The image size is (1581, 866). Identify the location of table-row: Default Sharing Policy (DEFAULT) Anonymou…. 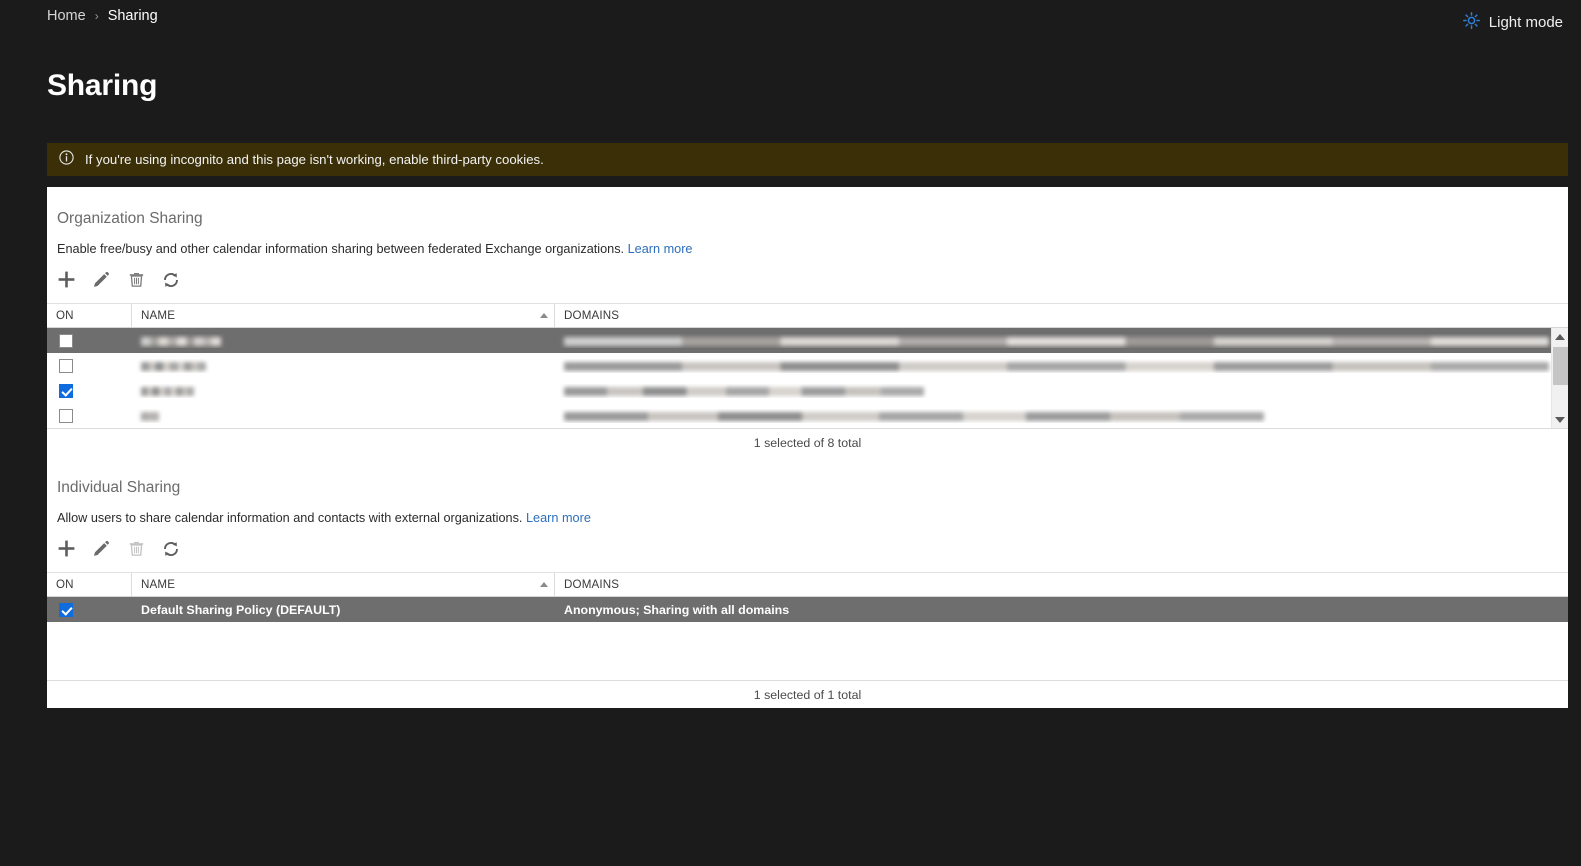
(807, 609).